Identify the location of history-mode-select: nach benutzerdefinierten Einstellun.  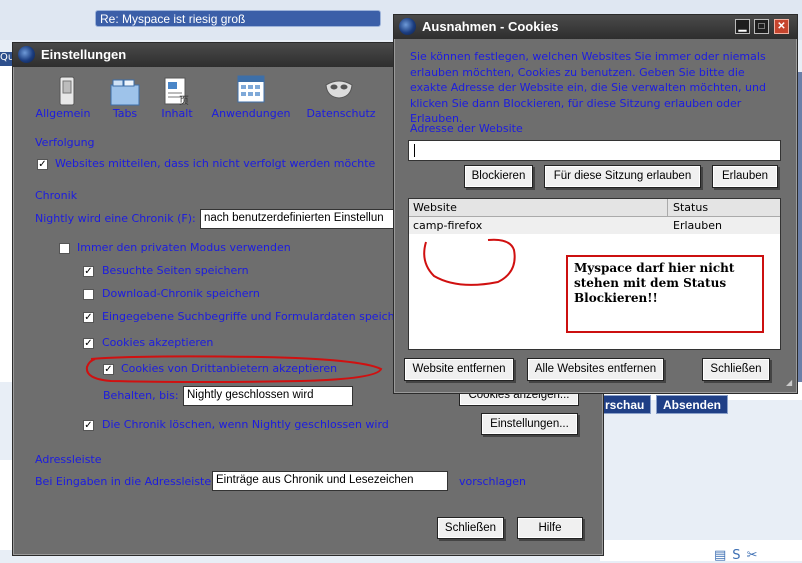
(298, 219).